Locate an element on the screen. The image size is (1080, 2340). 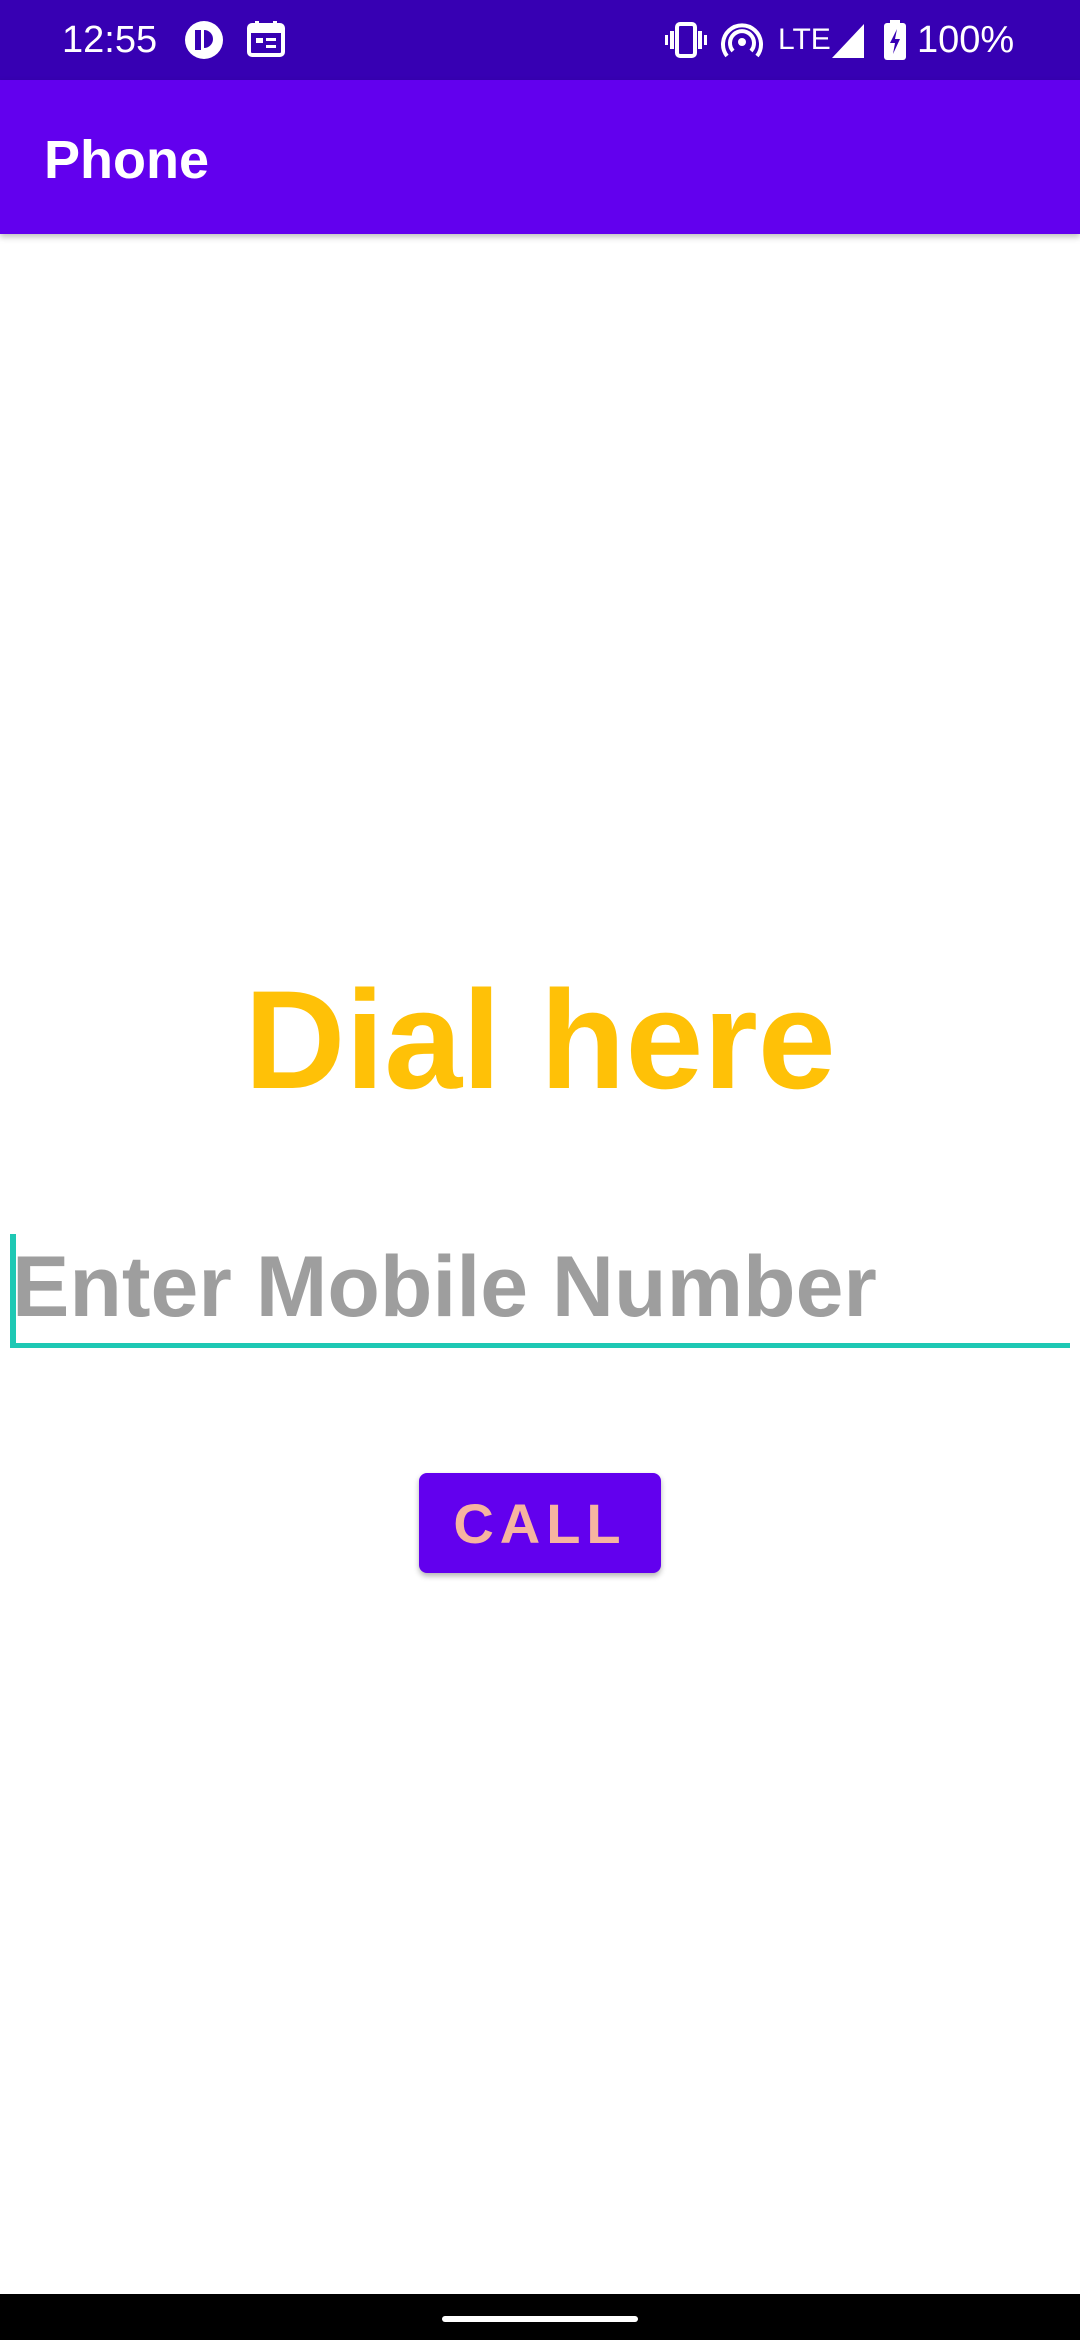
home-gesture-handle is located at coordinates (540, 2319).